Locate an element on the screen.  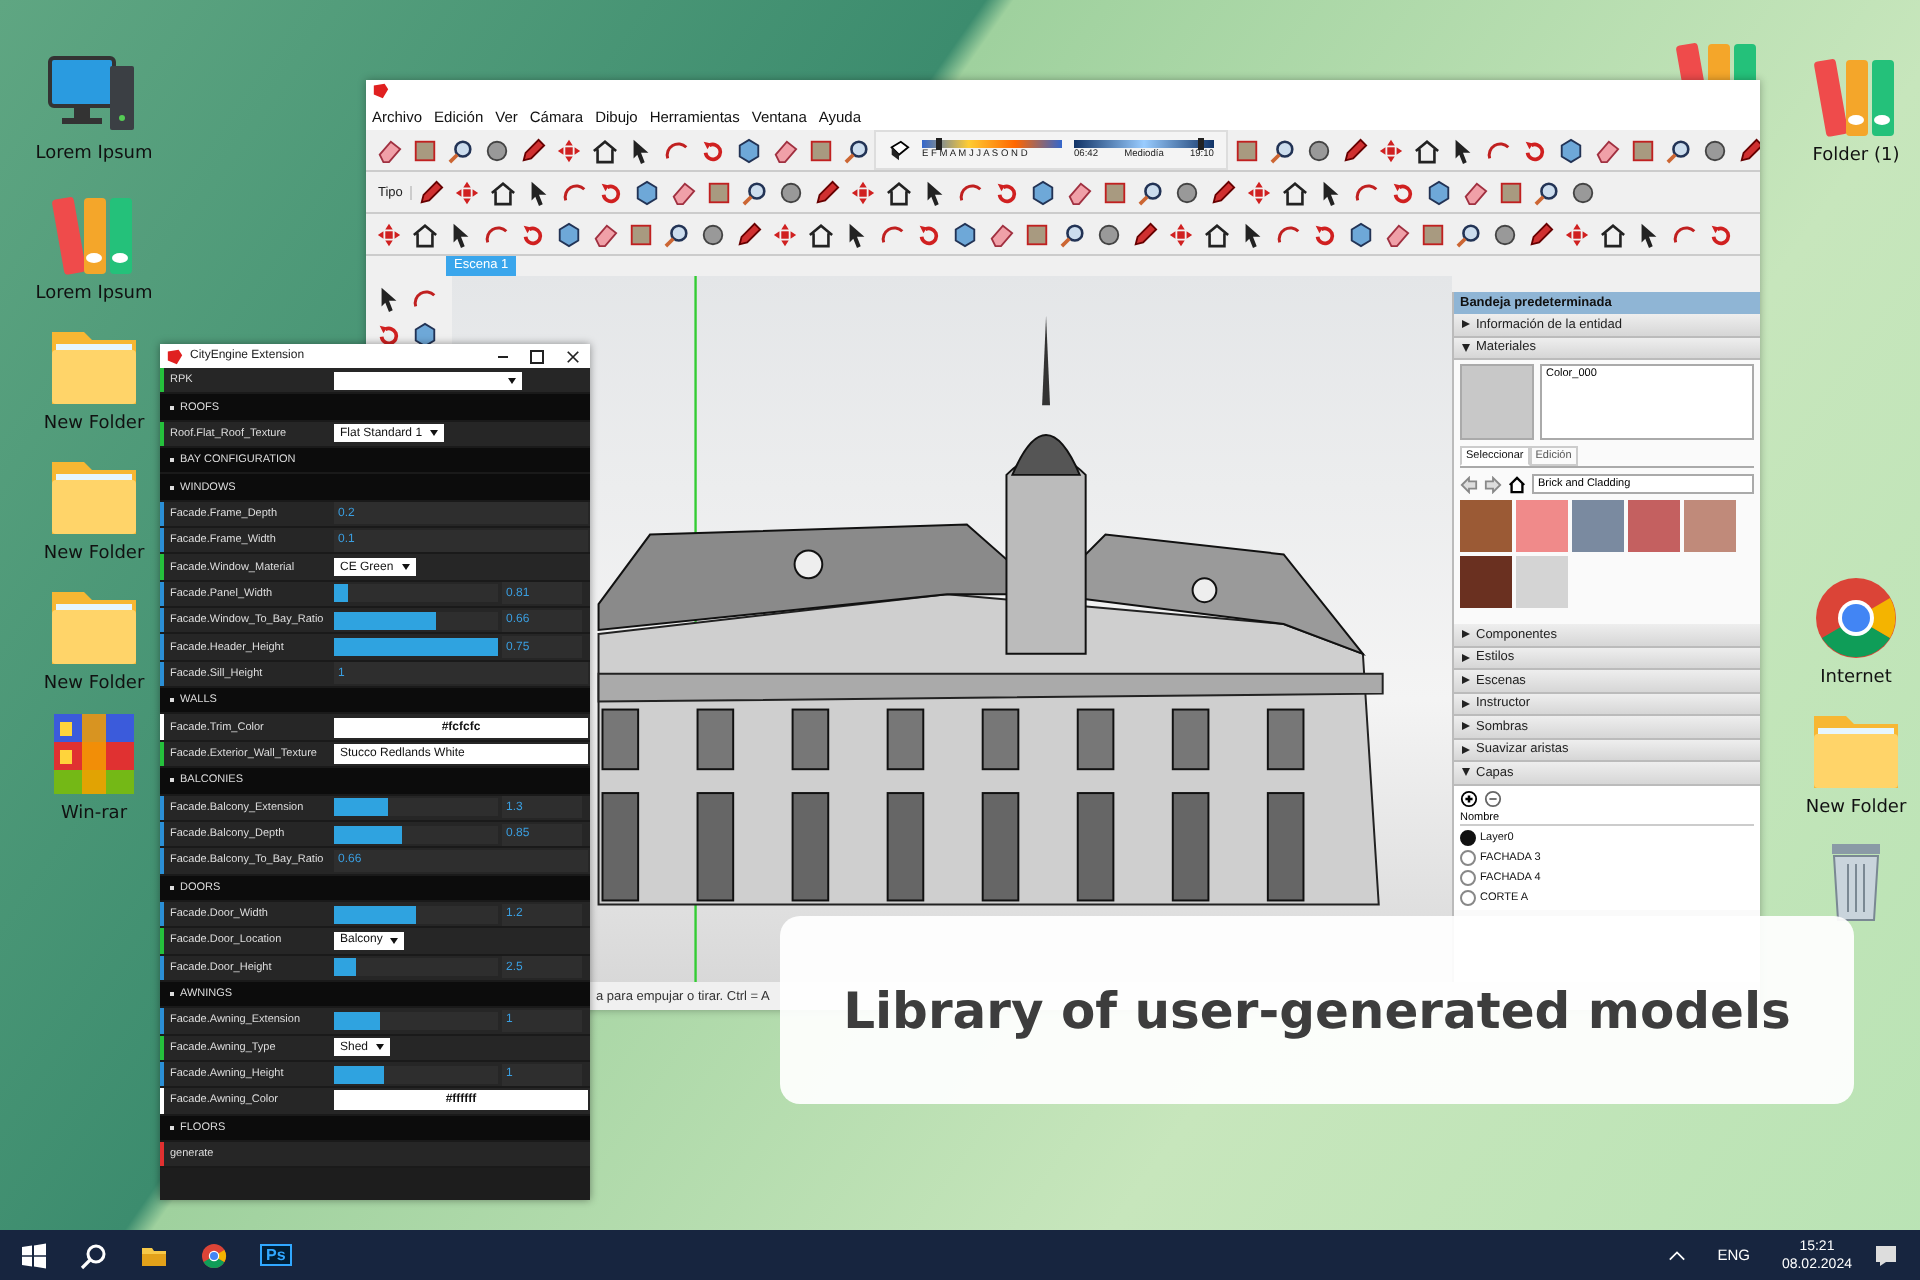
desktop-icon-label: Internet is located at coordinates (1856, 678).